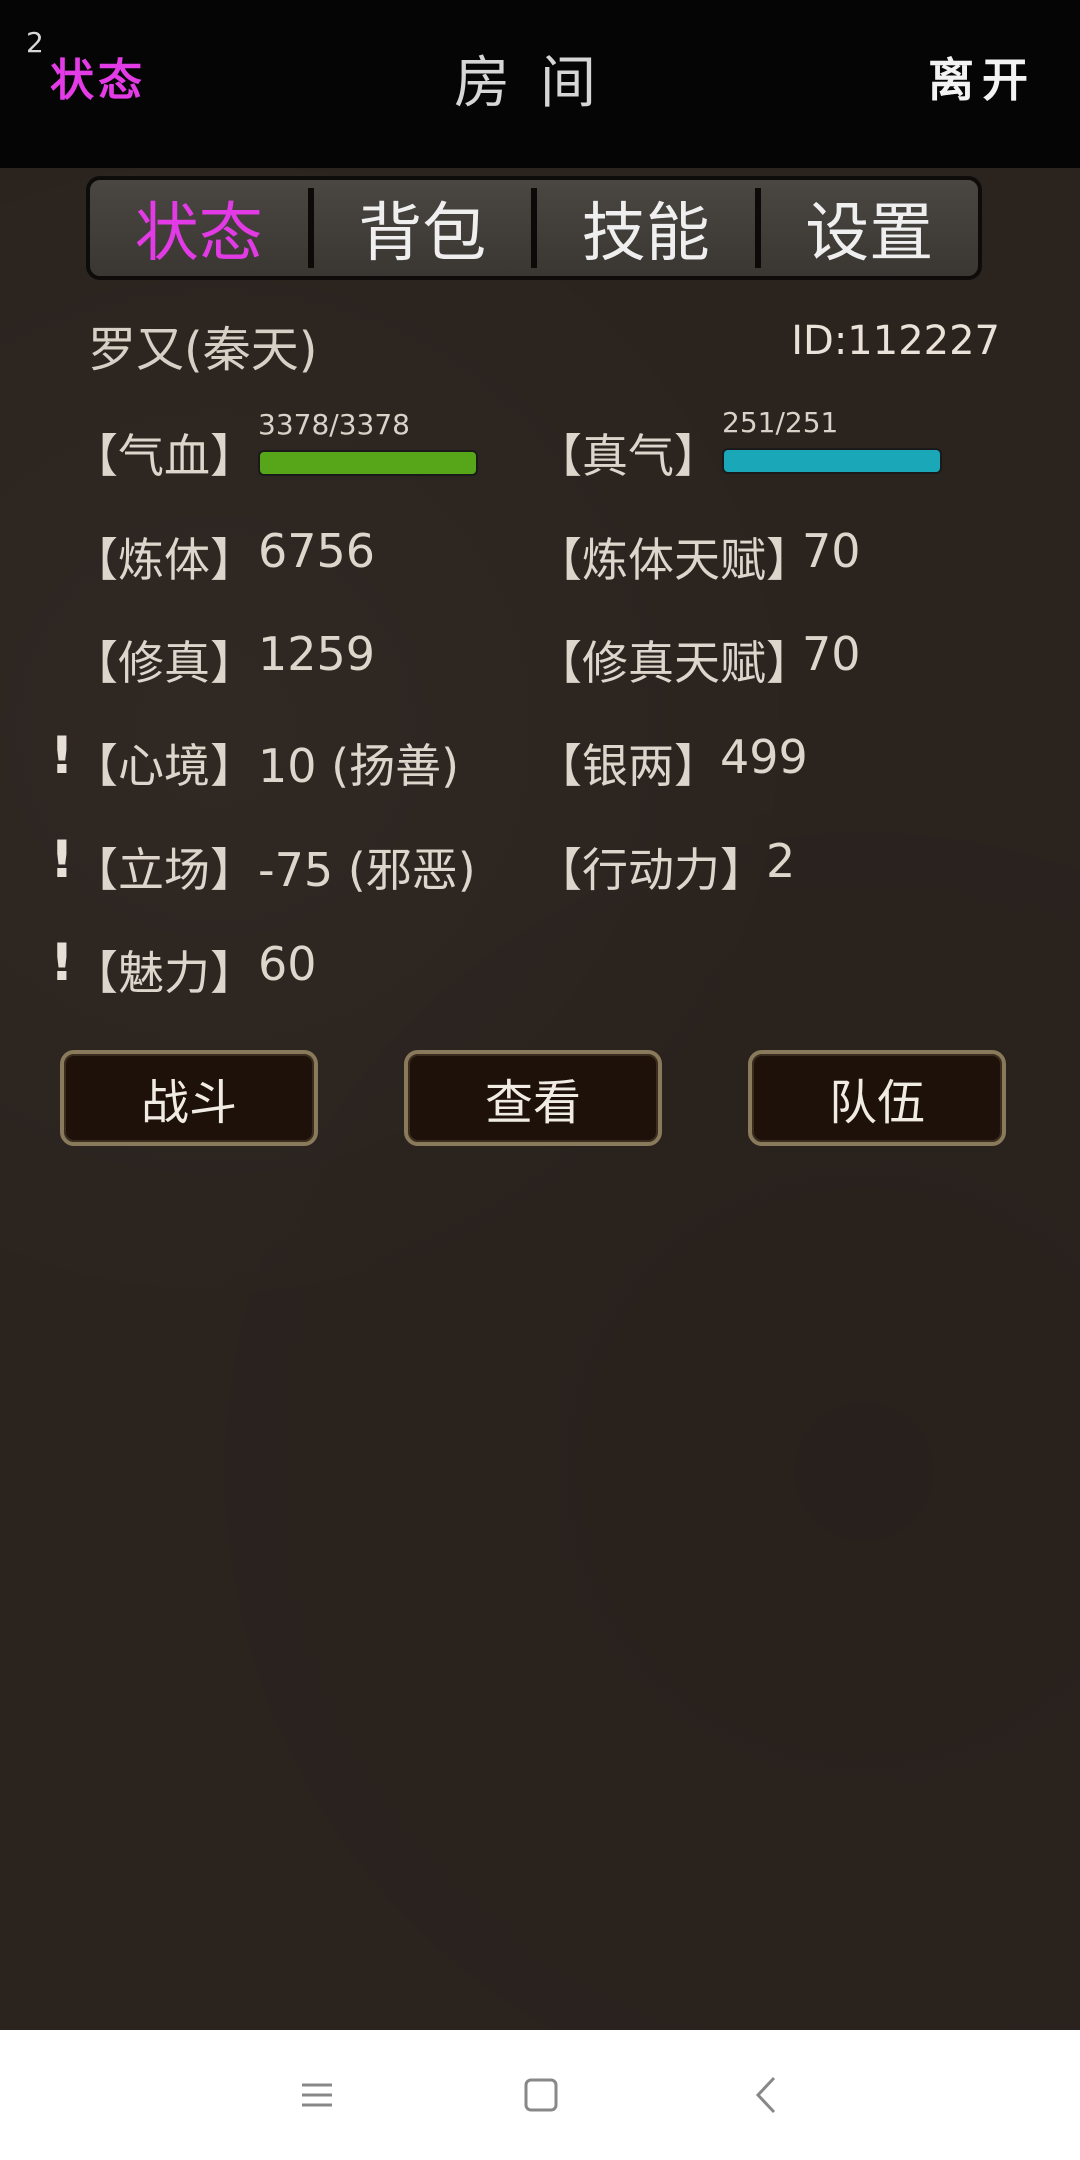 This screenshot has height=2160, width=1080. I want to click on silver-value: 499, so click(764, 757).